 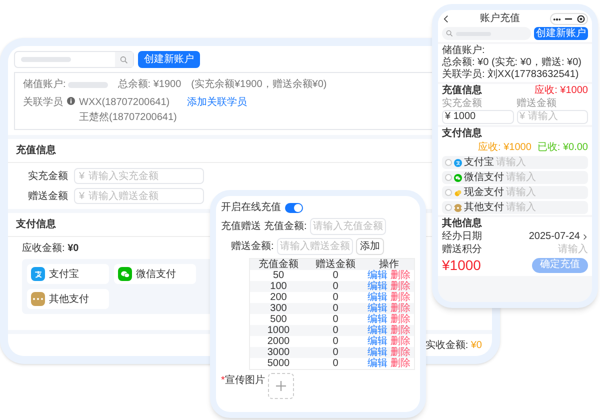 I want to click on payment-method-row: 现金支付 请输入, so click(x=515, y=192).